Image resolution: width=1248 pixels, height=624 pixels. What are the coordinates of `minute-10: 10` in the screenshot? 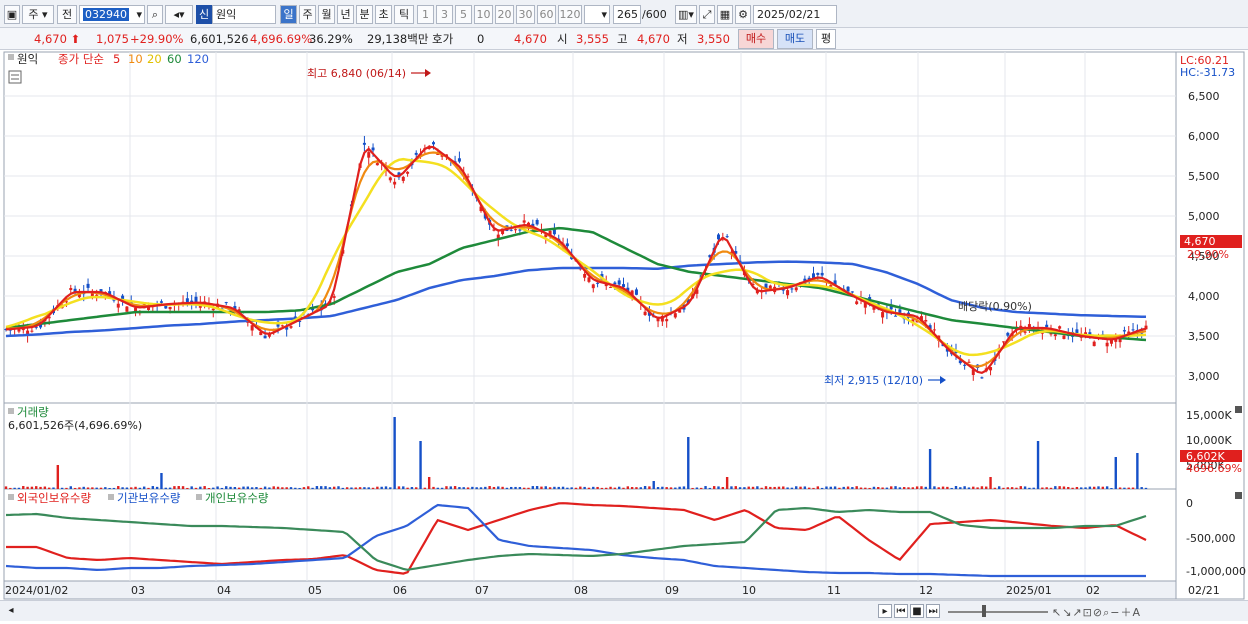 It's located at (483, 14).